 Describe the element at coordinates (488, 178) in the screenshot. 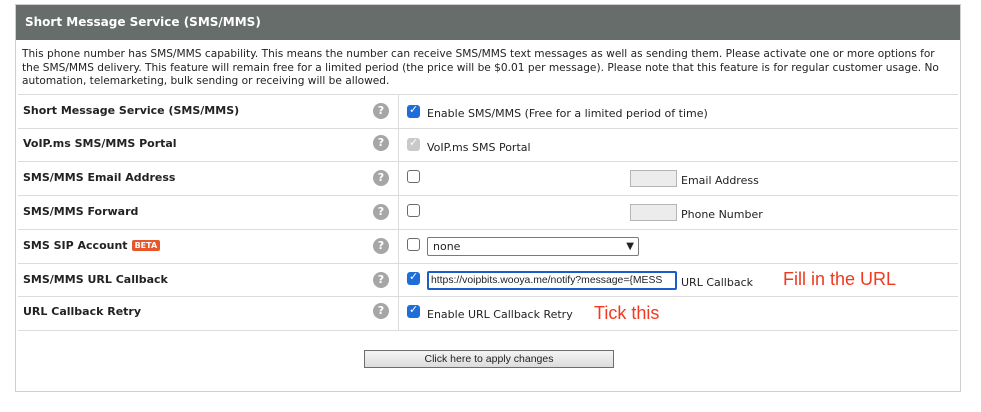

I see `row-sms-email: SMS/MMS Email Address ? Email Address` at that location.